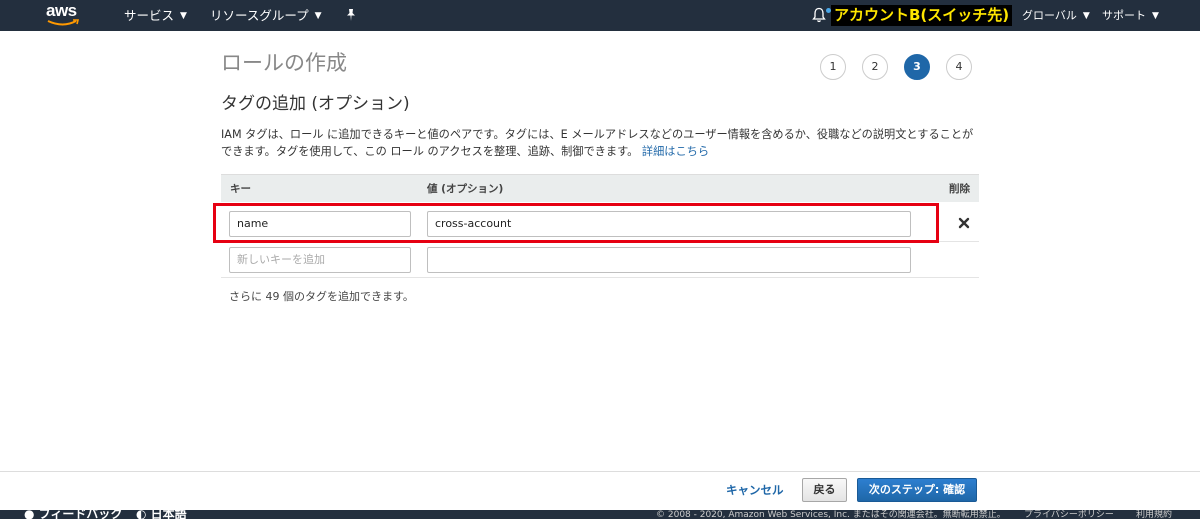 This screenshot has width=1200, height=519. Describe the element at coordinates (321, 296) in the screenshot. I see `remaining-tags-text: さらに 49 個のタグを追加できます。` at that location.